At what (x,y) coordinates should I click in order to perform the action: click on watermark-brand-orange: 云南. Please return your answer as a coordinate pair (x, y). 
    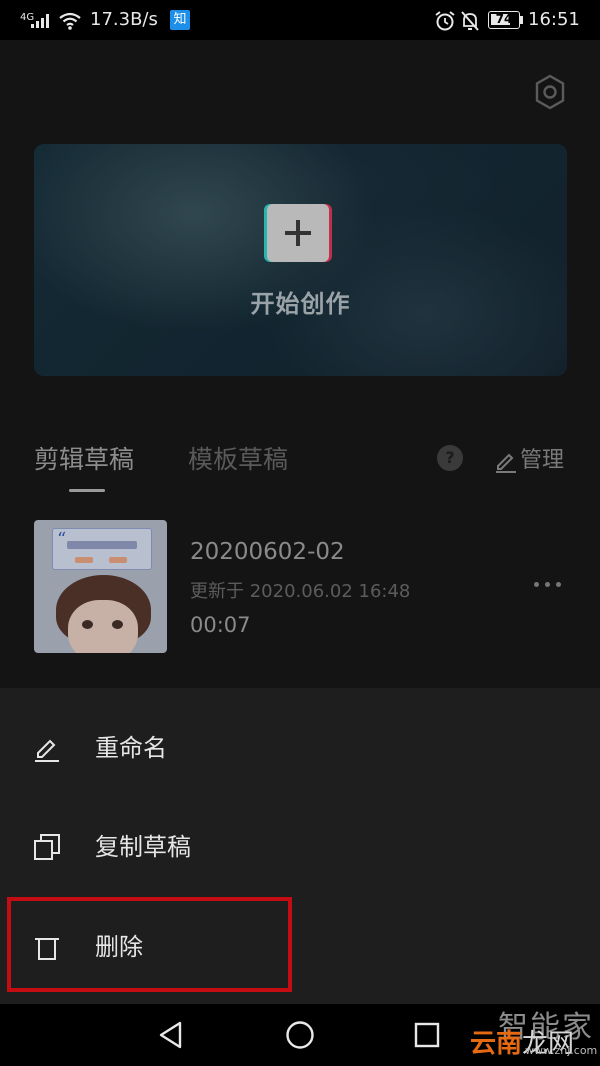
    Looking at the image, I should click on (496, 1044).